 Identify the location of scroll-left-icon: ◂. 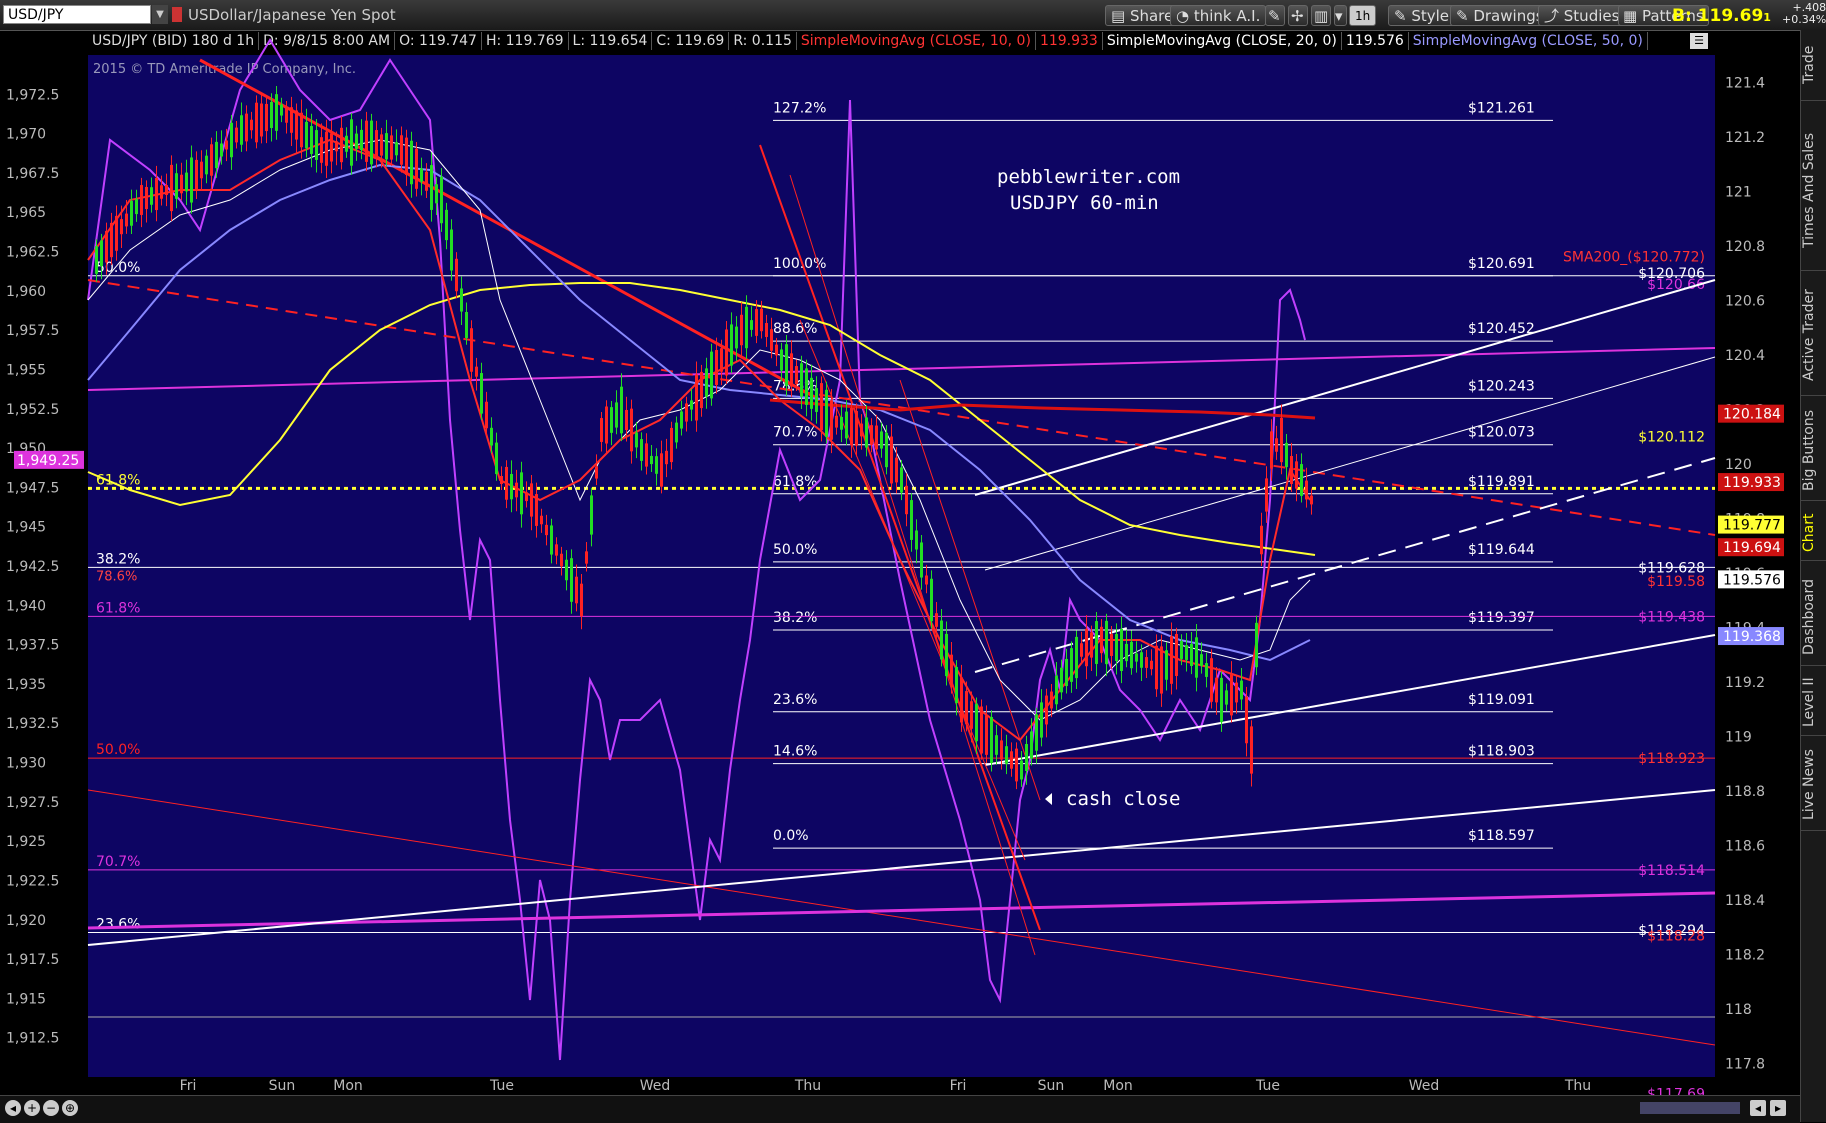
(13, 1108).